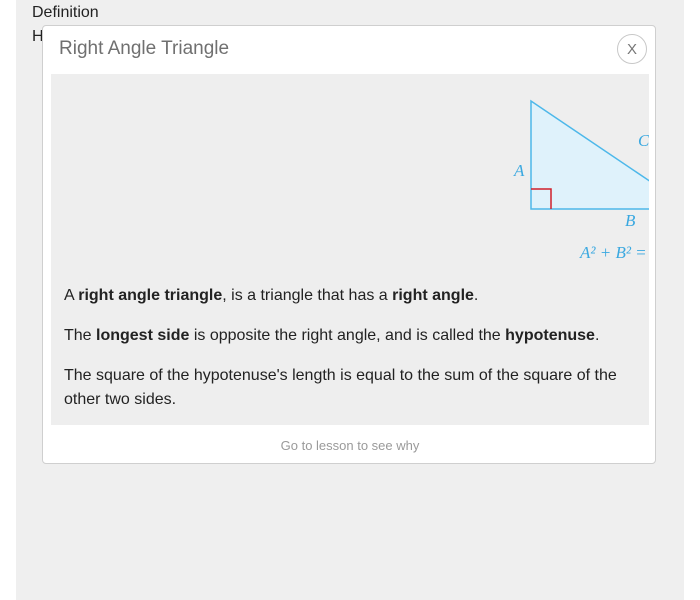 This screenshot has height=600, width=700. I want to click on triangle-diagram: A B C A² + B² =, so click(581, 180).